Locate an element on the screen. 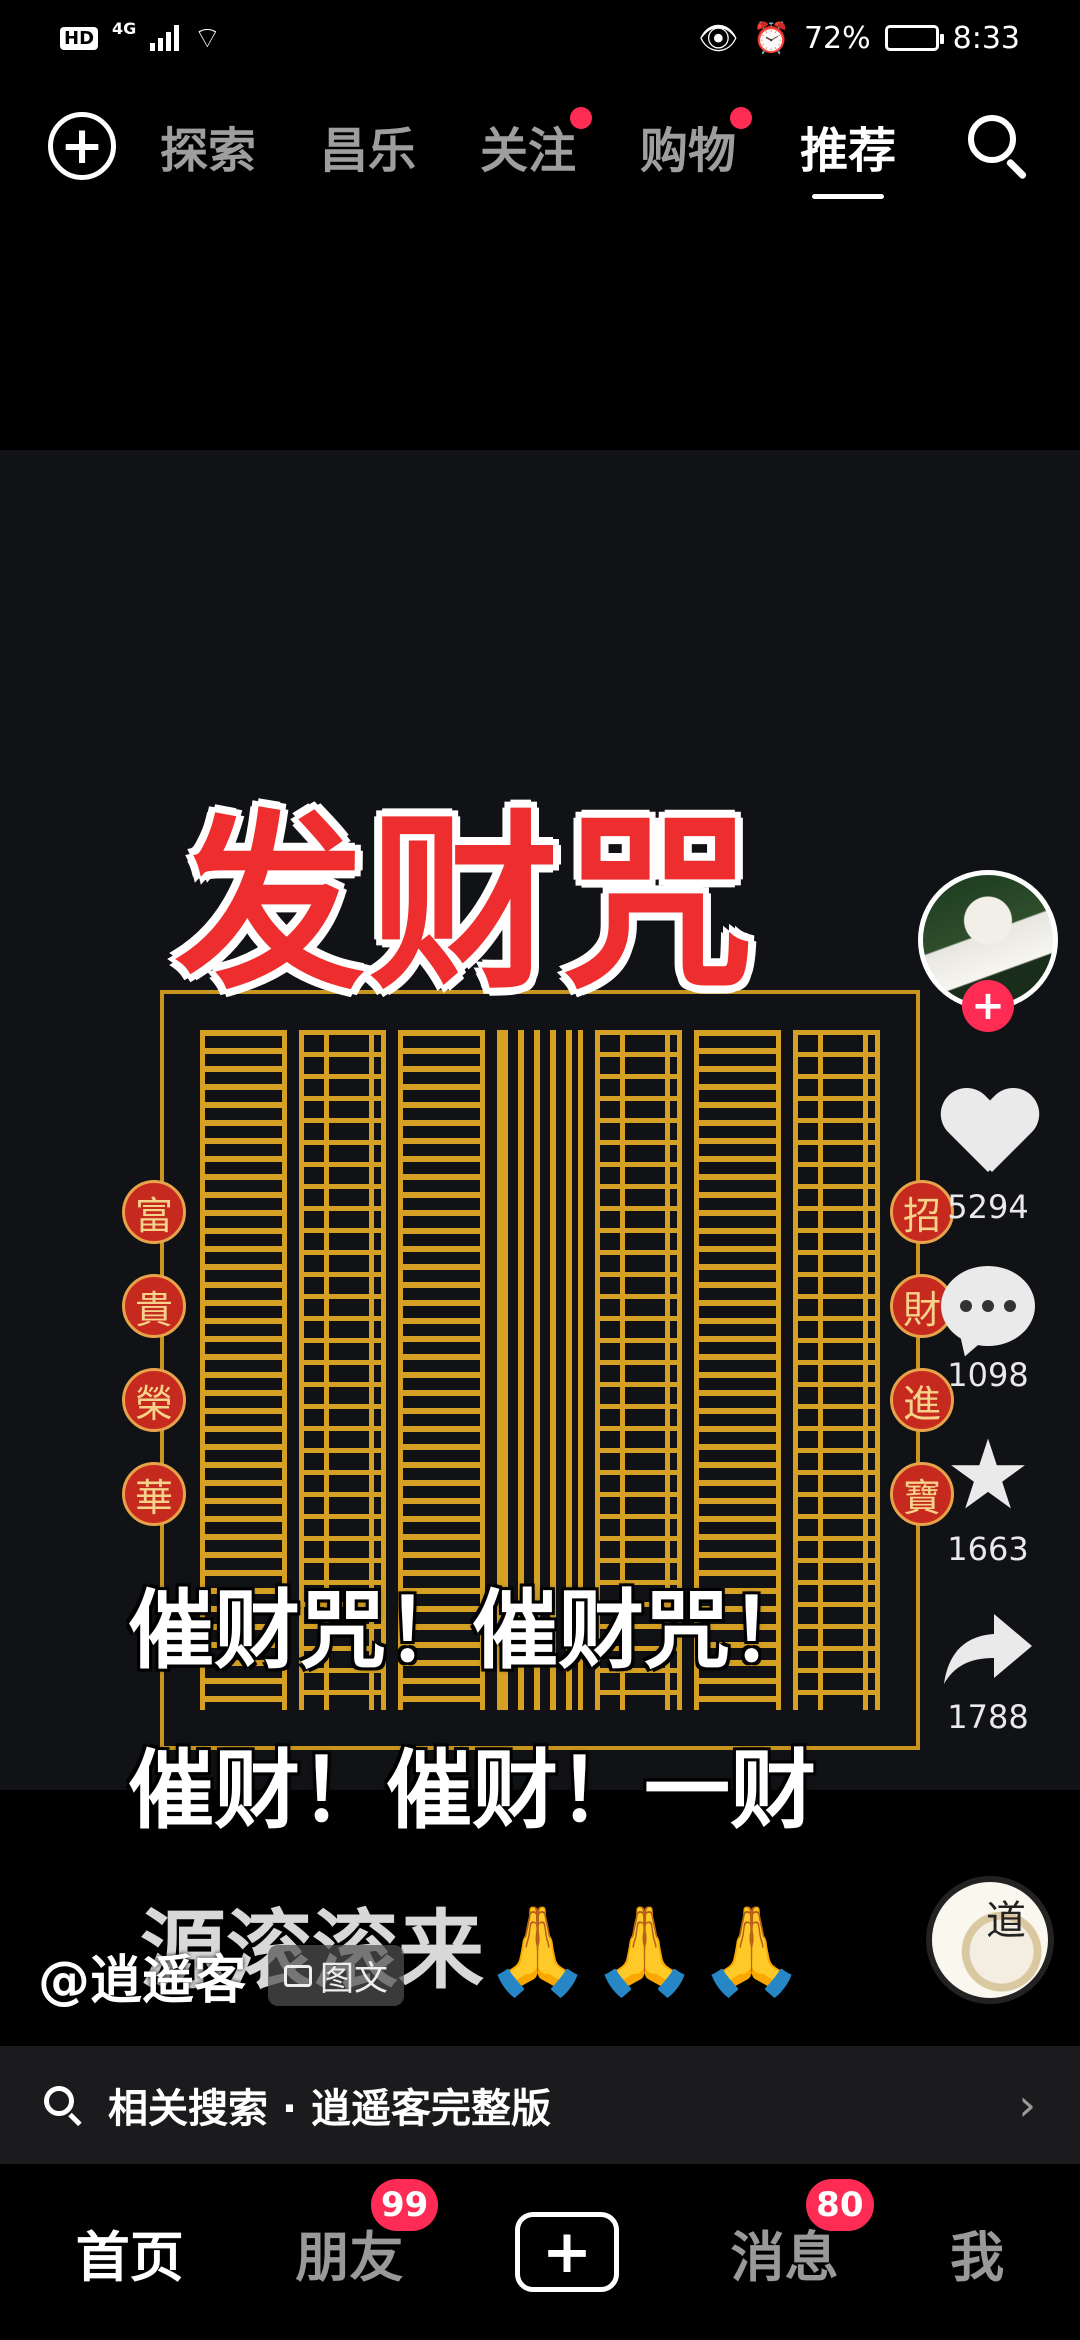 The height and width of the screenshot is (2340, 1080). author-row: @逍遥客 图文 is located at coordinates (221, 1975).